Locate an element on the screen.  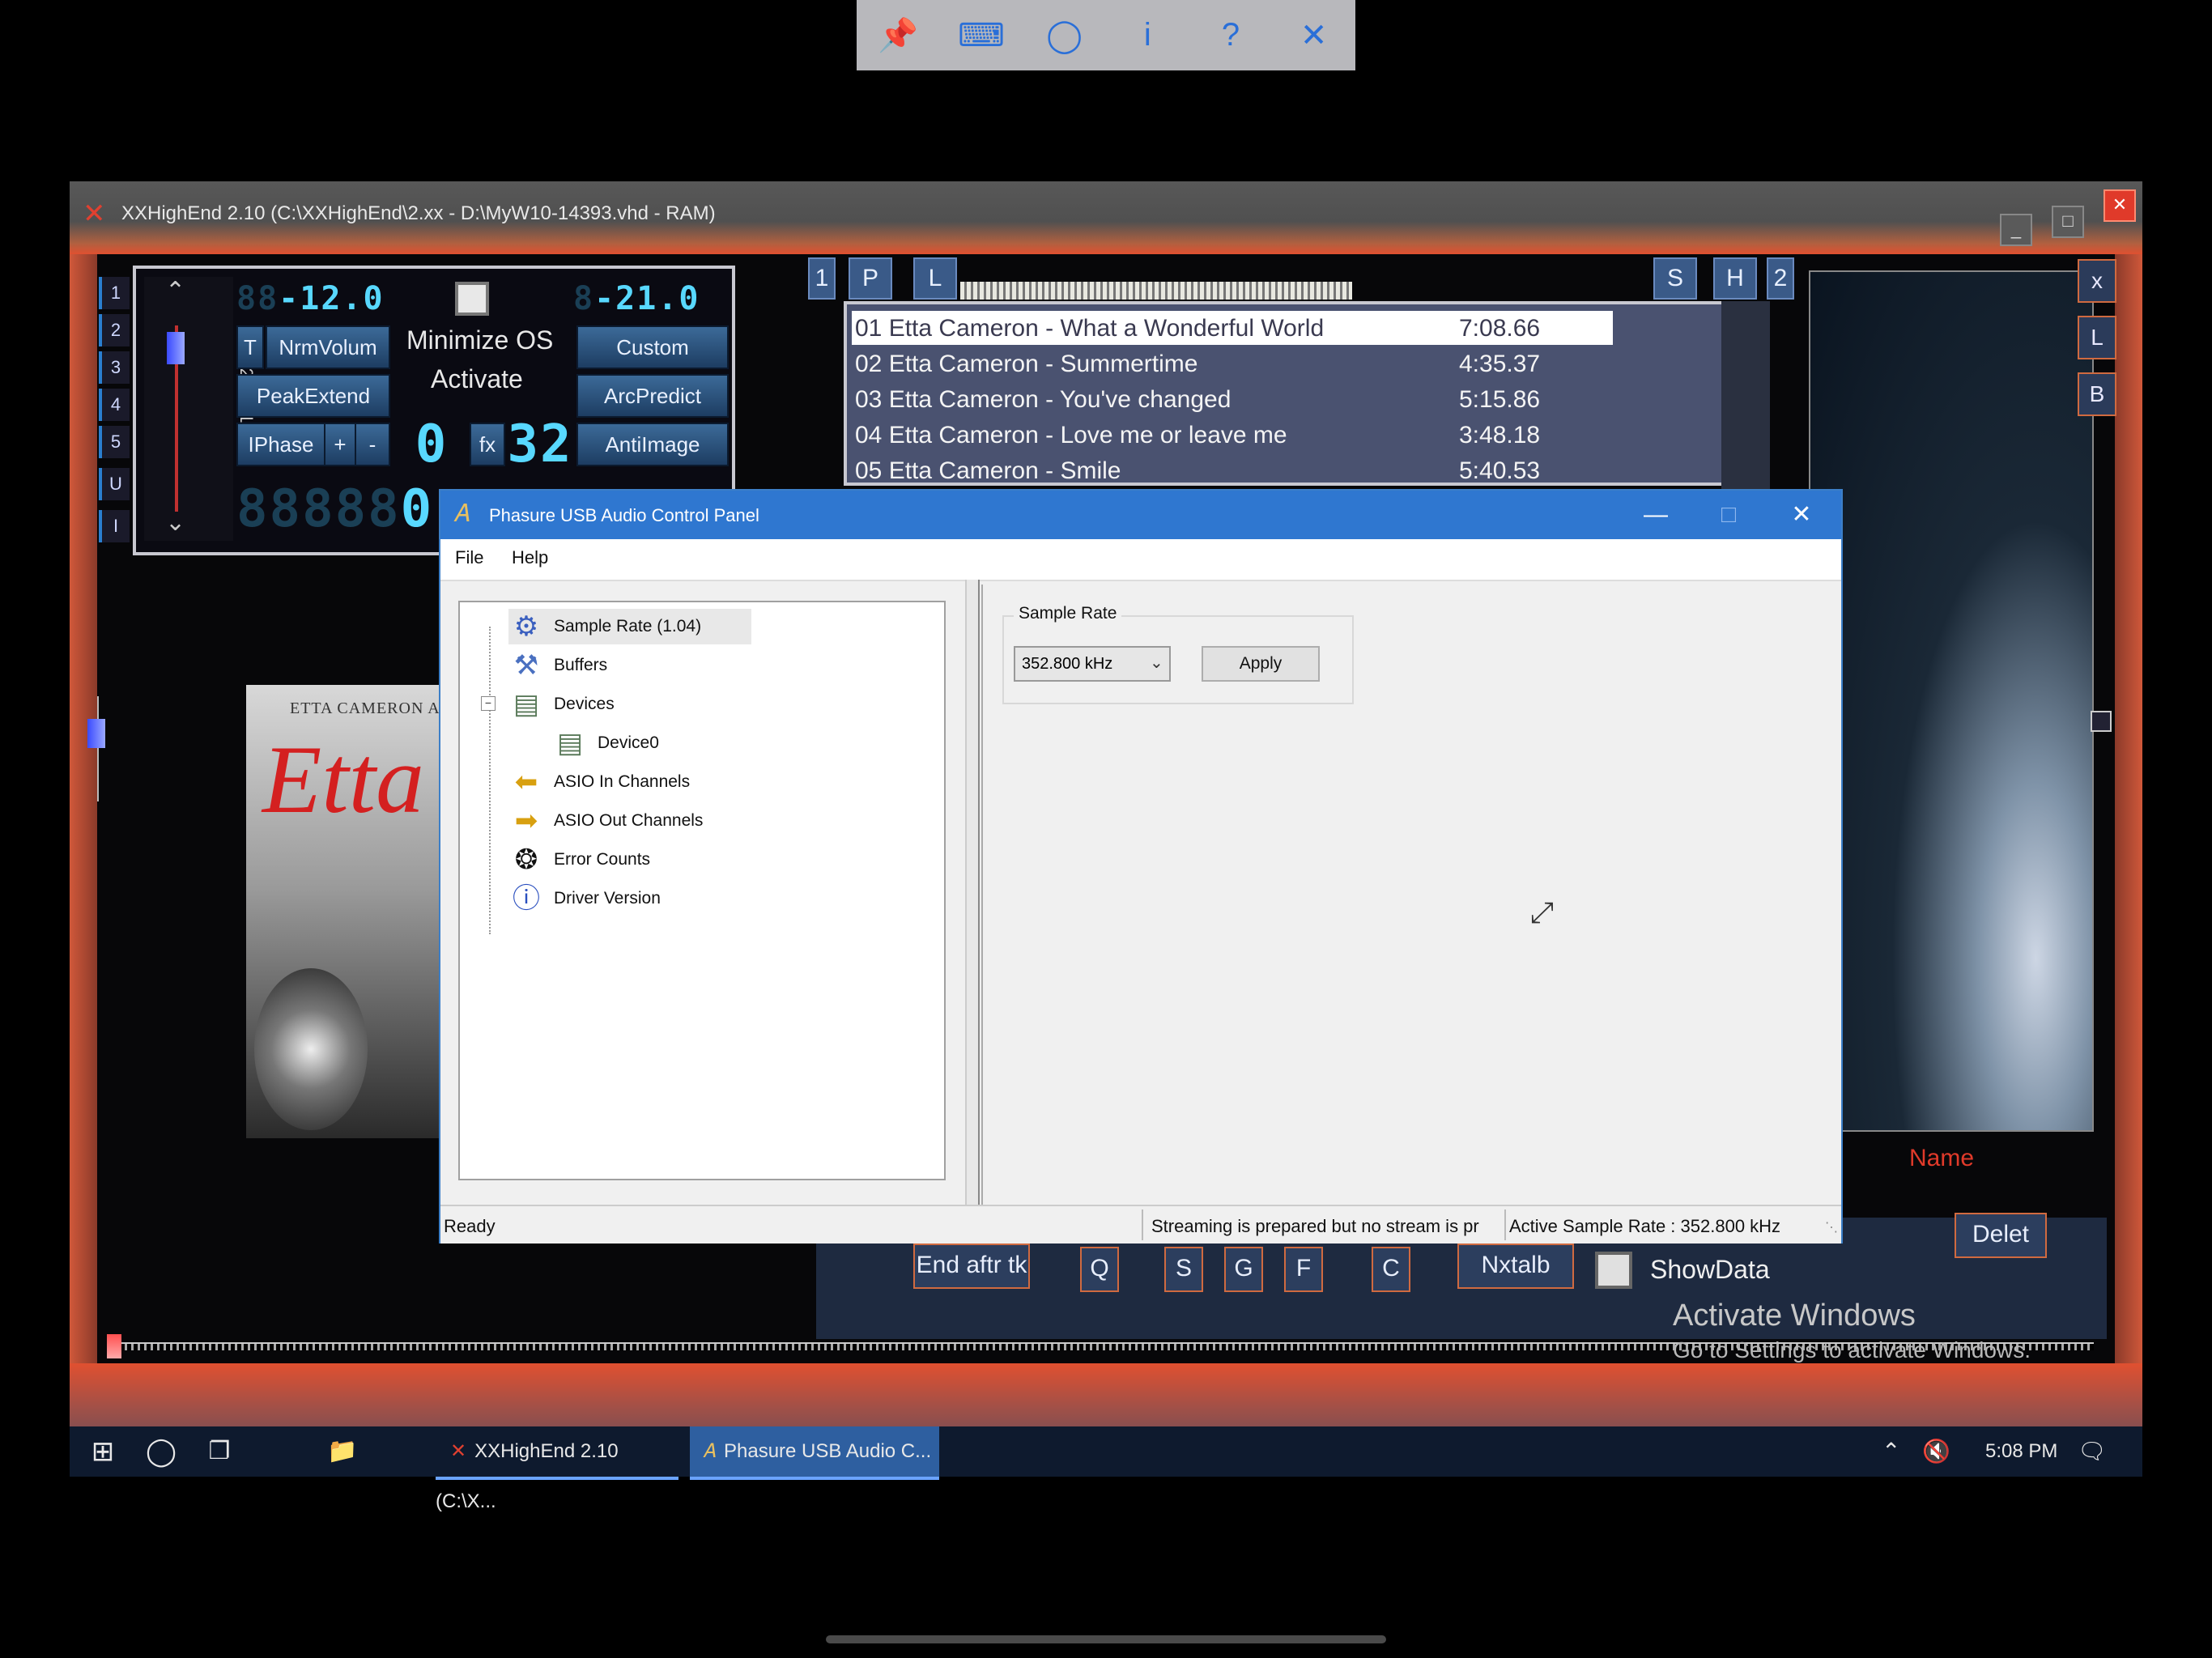
track-row: 03 Etta Cameron - You've changed 5:15.86 is located at coordinates (1232, 399).